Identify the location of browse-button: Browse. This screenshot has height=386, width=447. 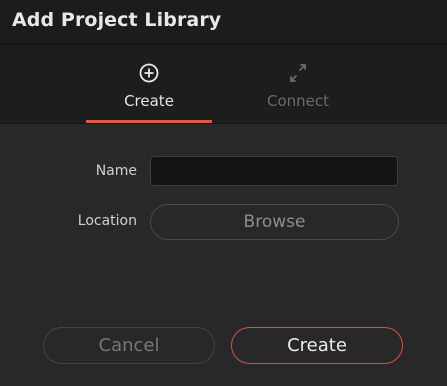
(274, 222).